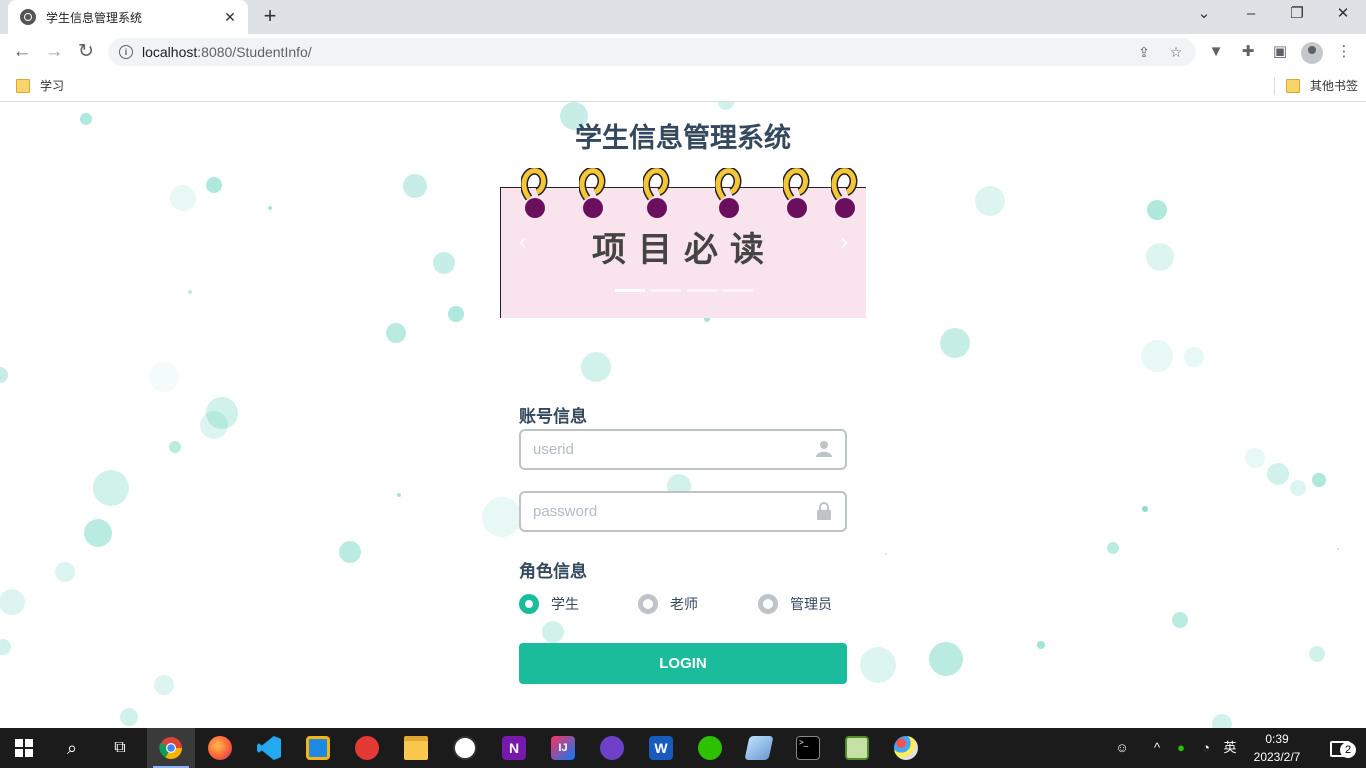 This screenshot has width=1366, height=768. What do you see at coordinates (844, 242) in the screenshot?
I see `carousel-next-icon: ›` at bounding box center [844, 242].